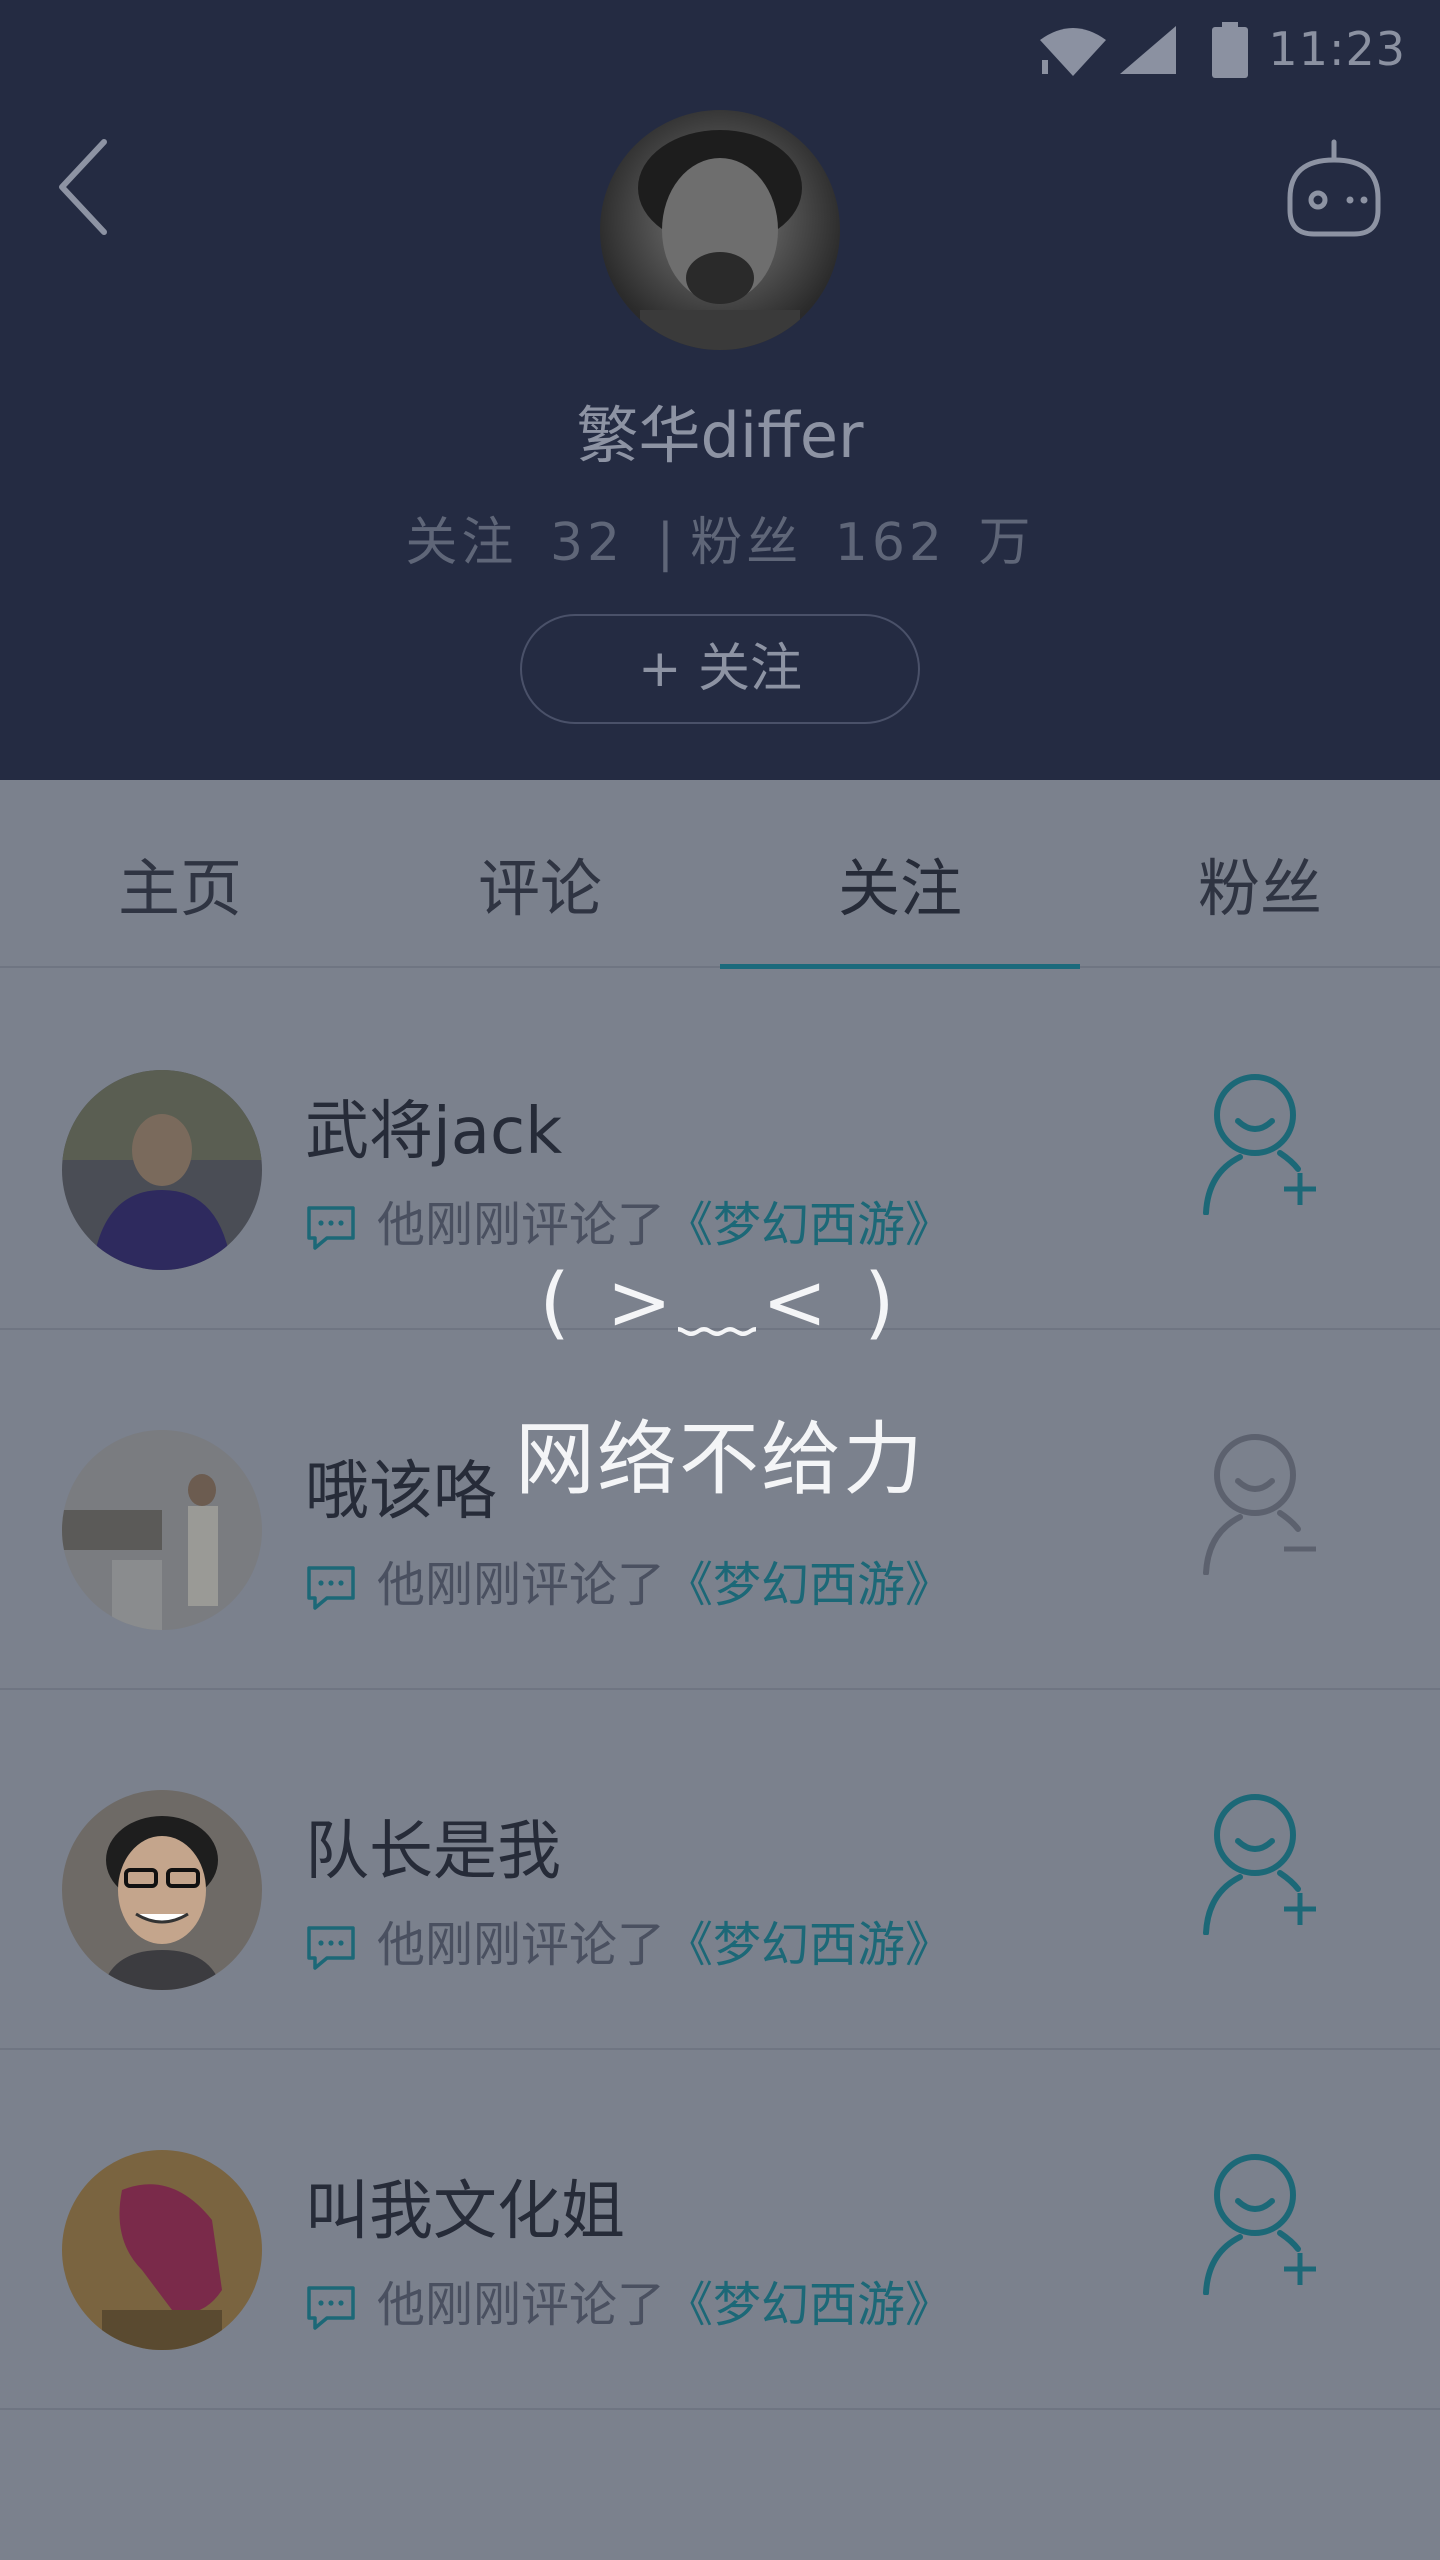  What do you see at coordinates (720, 1459) in the screenshot?
I see `network-error-message: 网络不给力` at bounding box center [720, 1459].